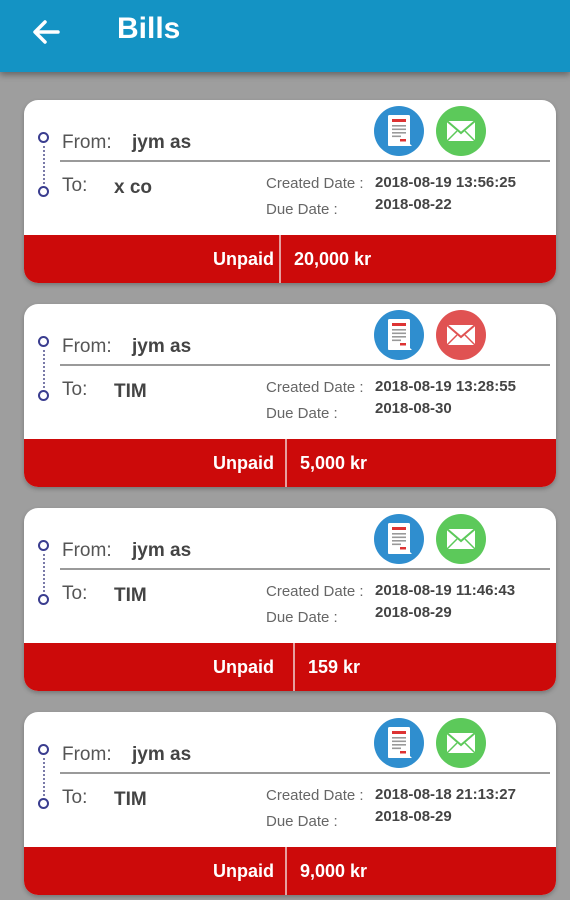 The image size is (570, 900). Describe the element at coordinates (445, 182) in the screenshot. I see `created-date-value: 2018-08-19 13:56:25` at that location.